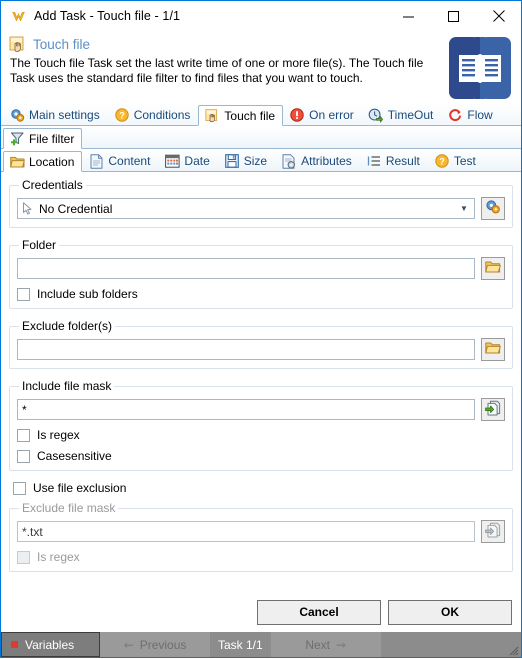  I want to click on tab-result: Result, so click(394, 160).